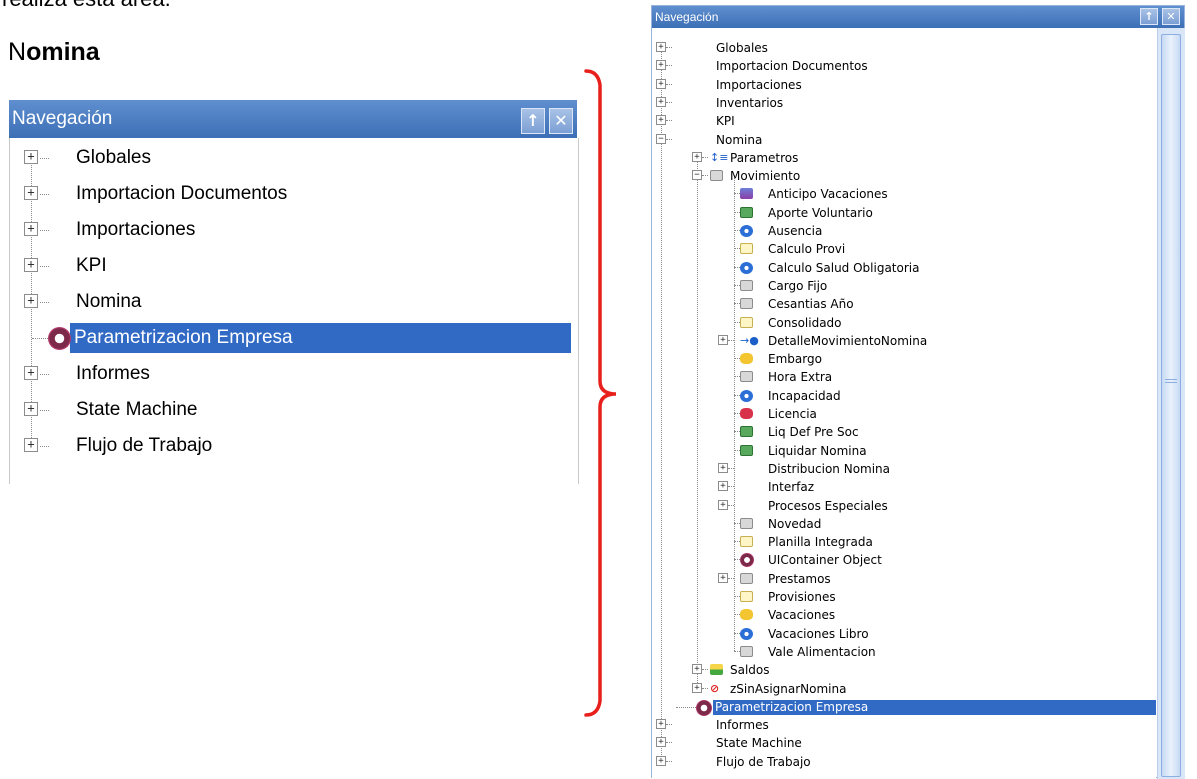  Describe the element at coordinates (807, 249) in the screenshot. I see `tree-item-label: Calculo Provi` at that location.